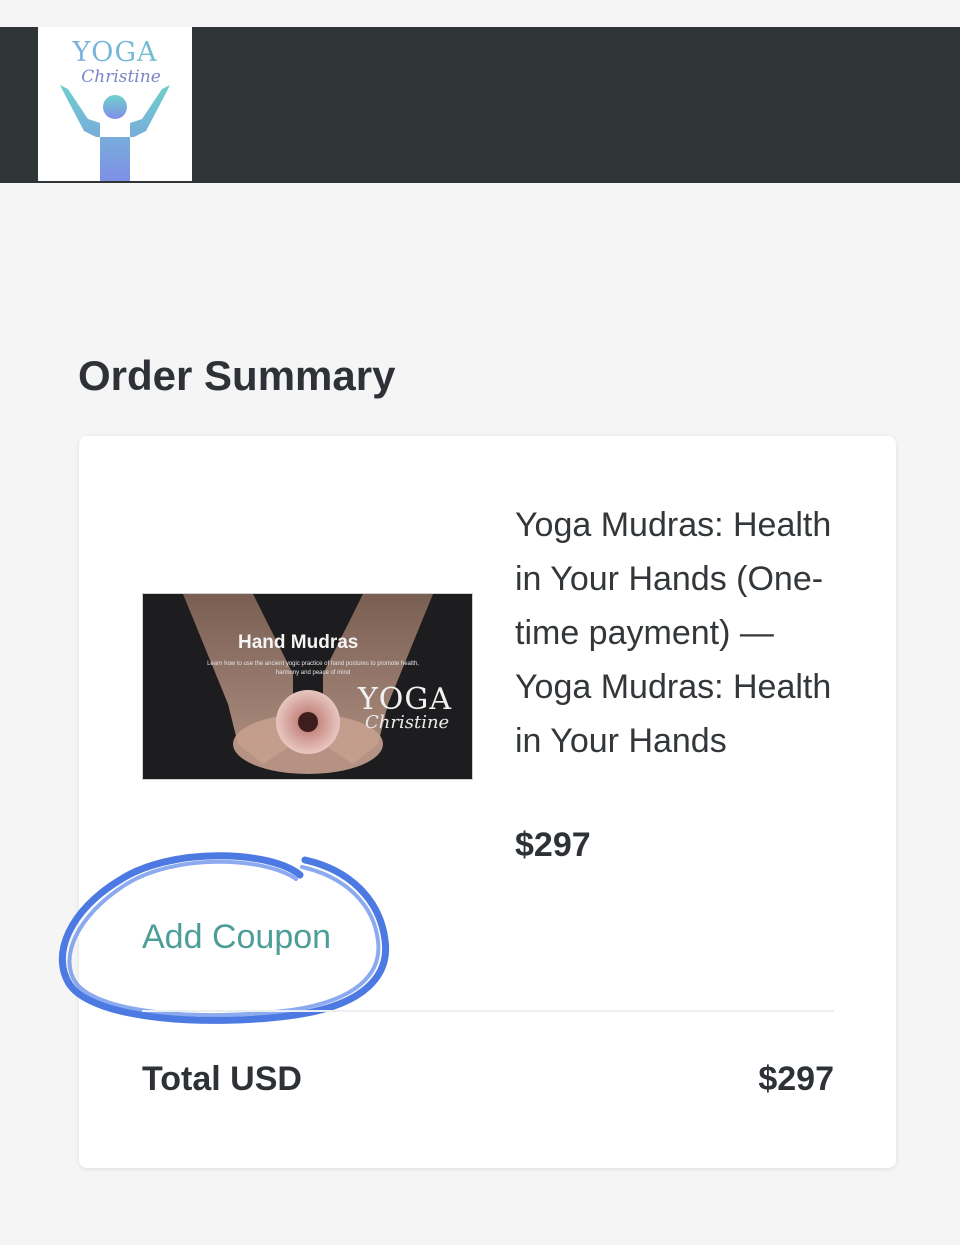 This screenshot has width=960, height=1245. What do you see at coordinates (121, 77) in the screenshot?
I see `logo-script: Christine` at bounding box center [121, 77].